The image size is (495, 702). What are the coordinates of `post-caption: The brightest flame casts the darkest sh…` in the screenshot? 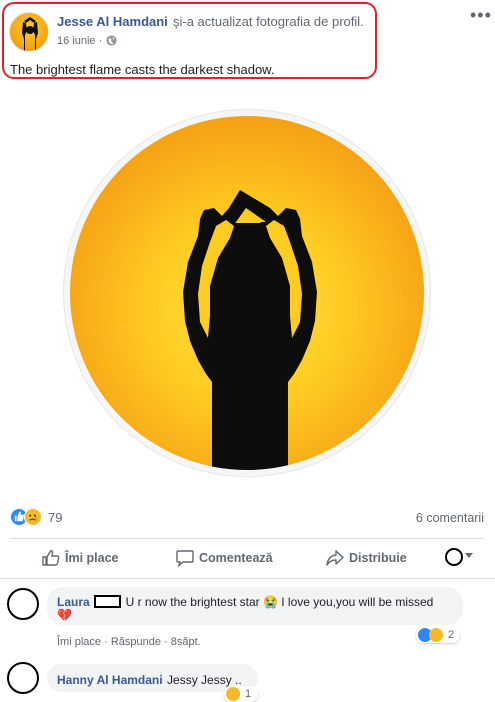 It's located at (142, 69).